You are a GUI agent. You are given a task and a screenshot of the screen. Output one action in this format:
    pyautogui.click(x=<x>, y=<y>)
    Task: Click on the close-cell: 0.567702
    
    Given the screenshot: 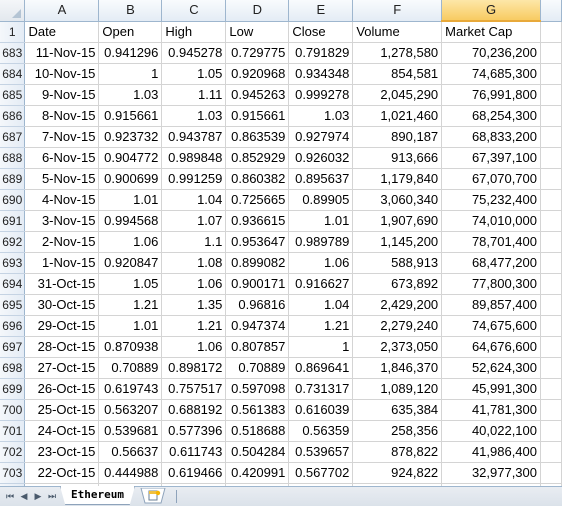 What is the action you would take?
    pyautogui.click(x=321, y=473)
    